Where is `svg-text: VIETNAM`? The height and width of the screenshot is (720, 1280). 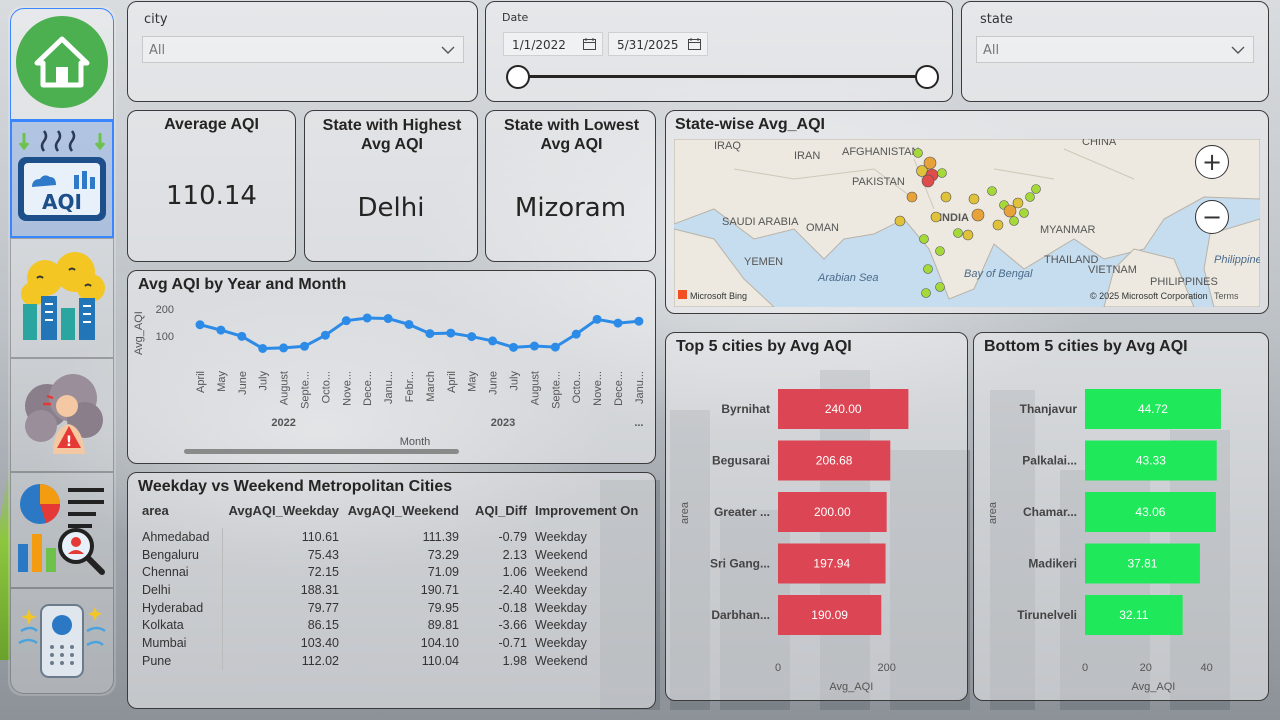 svg-text: VIETNAM is located at coordinates (1112, 270).